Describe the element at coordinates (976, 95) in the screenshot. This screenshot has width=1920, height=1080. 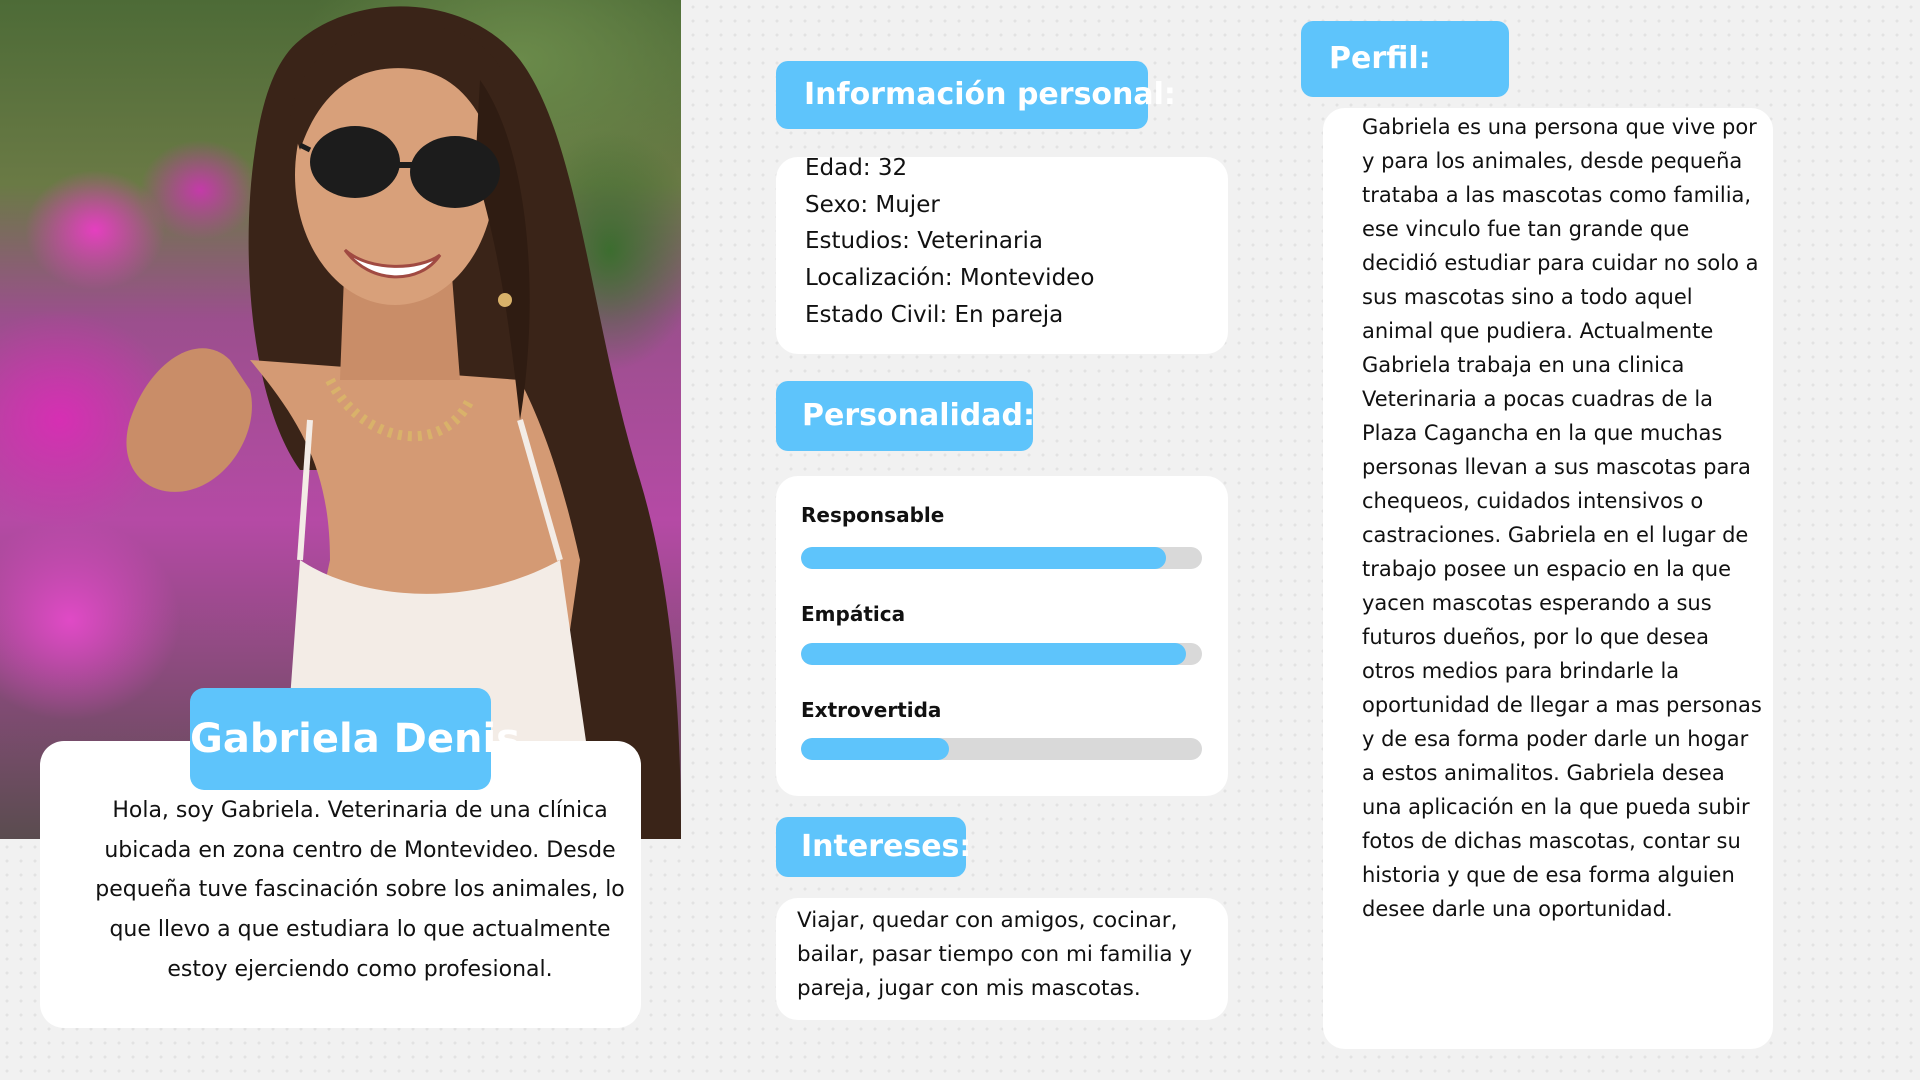
I see `personal-info-header: Información personal:` at that location.